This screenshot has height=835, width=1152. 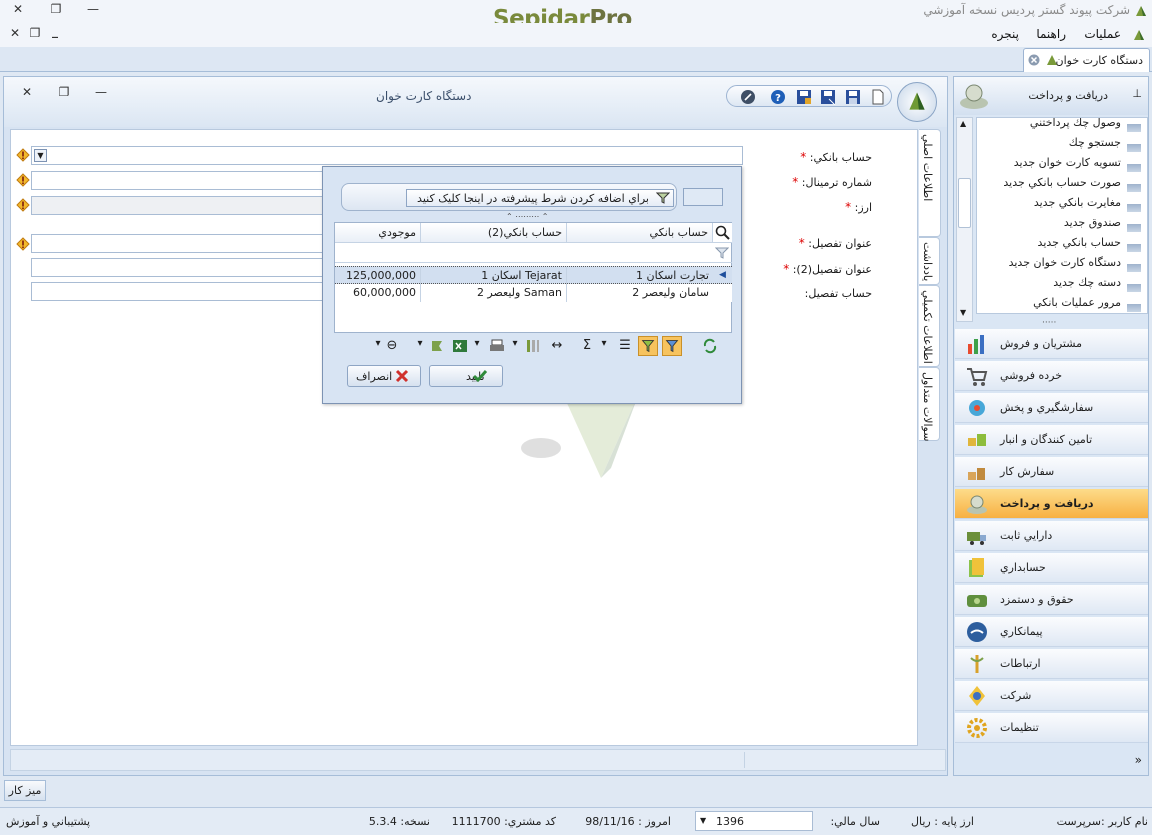 I want to click on app-restore-button: ❐, so click(x=56, y=11).